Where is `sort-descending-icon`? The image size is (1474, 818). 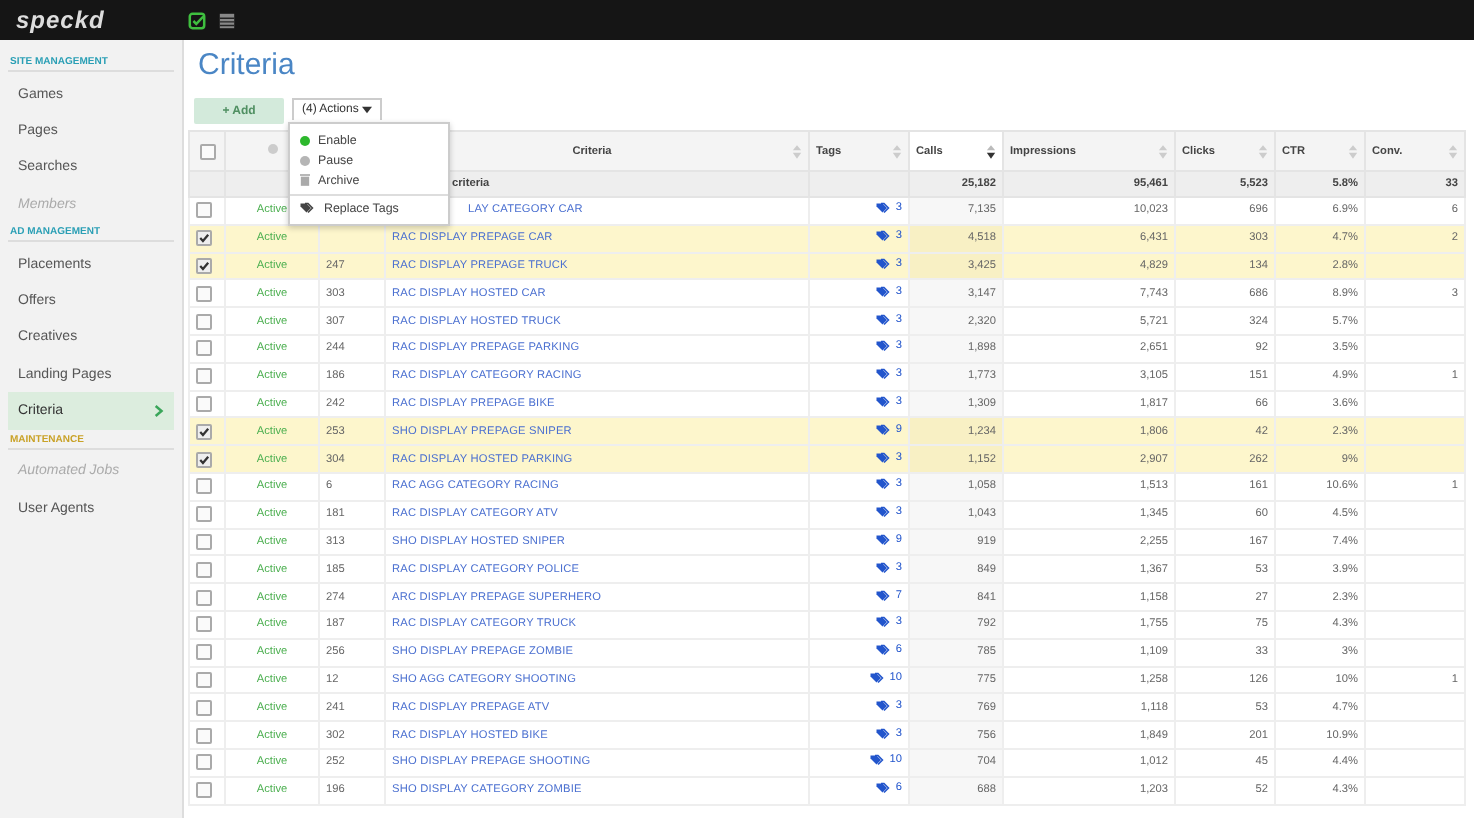
sort-descending-icon is located at coordinates (991, 151).